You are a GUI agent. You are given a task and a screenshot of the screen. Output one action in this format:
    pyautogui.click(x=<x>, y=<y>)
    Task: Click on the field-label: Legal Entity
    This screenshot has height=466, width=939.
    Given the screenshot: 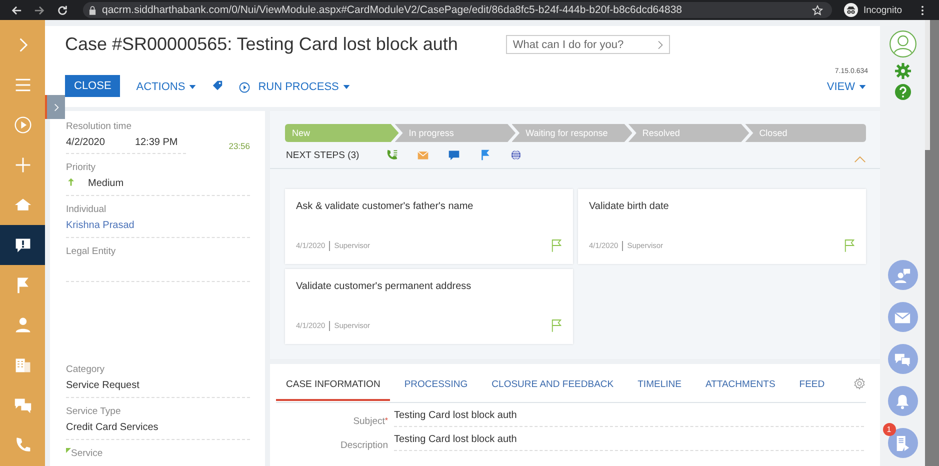 What is the action you would take?
    pyautogui.click(x=91, y=251)
    